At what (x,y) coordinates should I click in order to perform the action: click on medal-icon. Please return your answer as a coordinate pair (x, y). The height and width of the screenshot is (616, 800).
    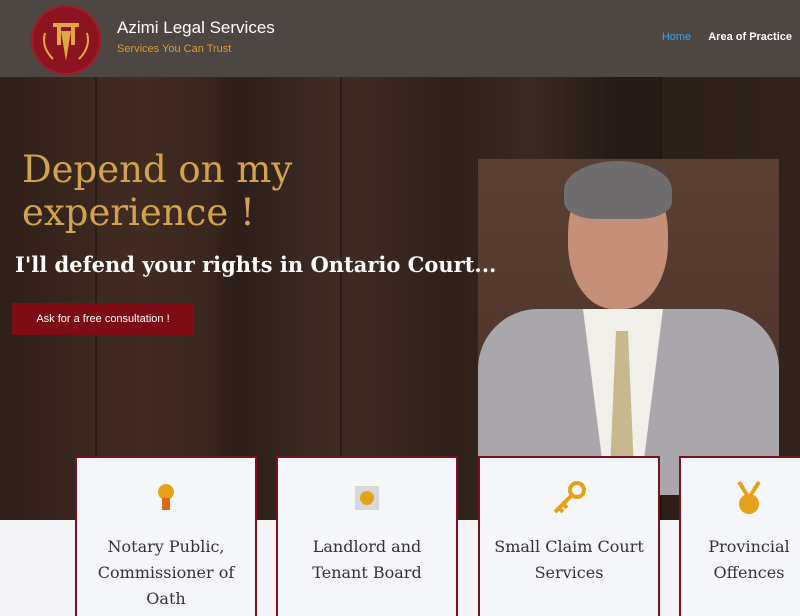
    Looking at the image, I should click on (749, 497).